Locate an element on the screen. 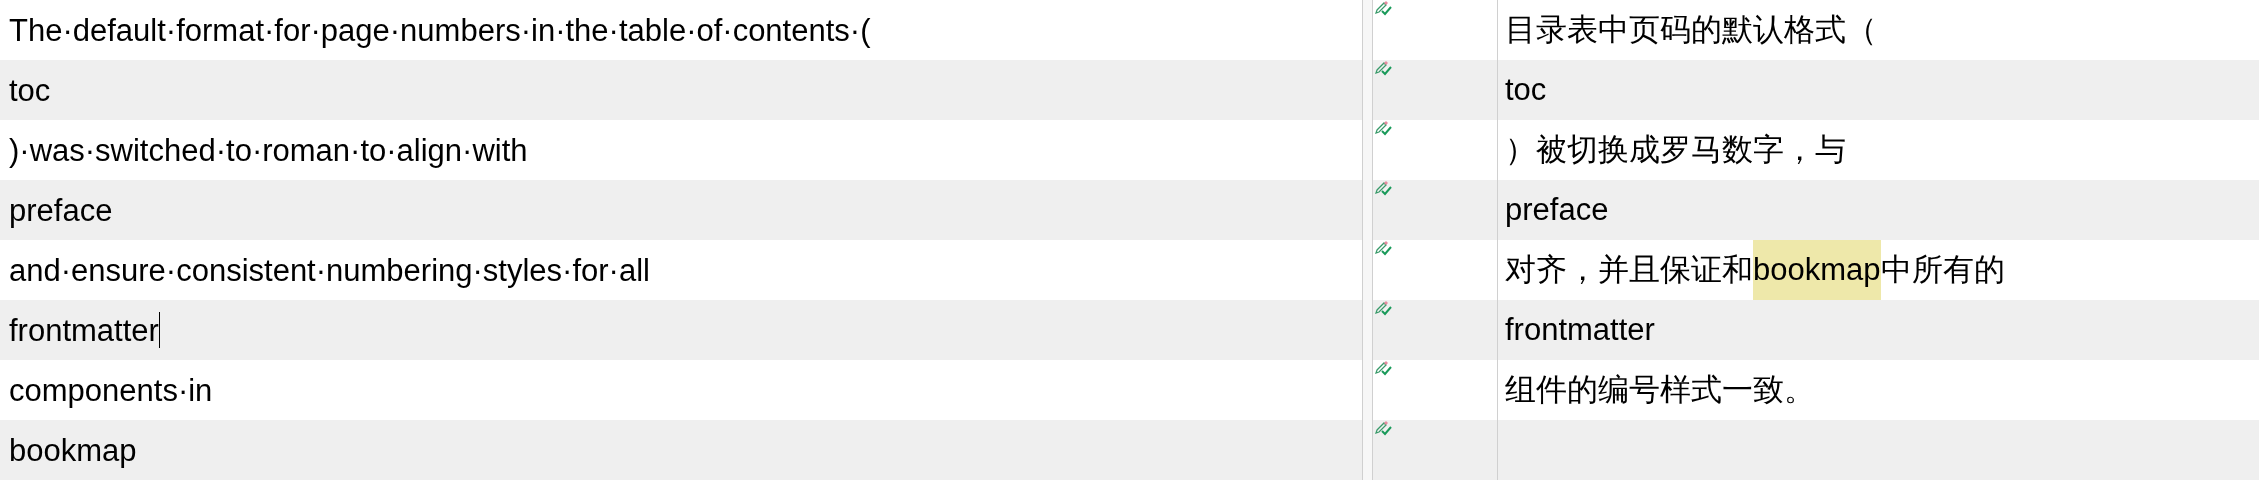 The width and height of the screenshot is (2259, 488). segment-row: toc toc is located at coordinates (1129, 90).